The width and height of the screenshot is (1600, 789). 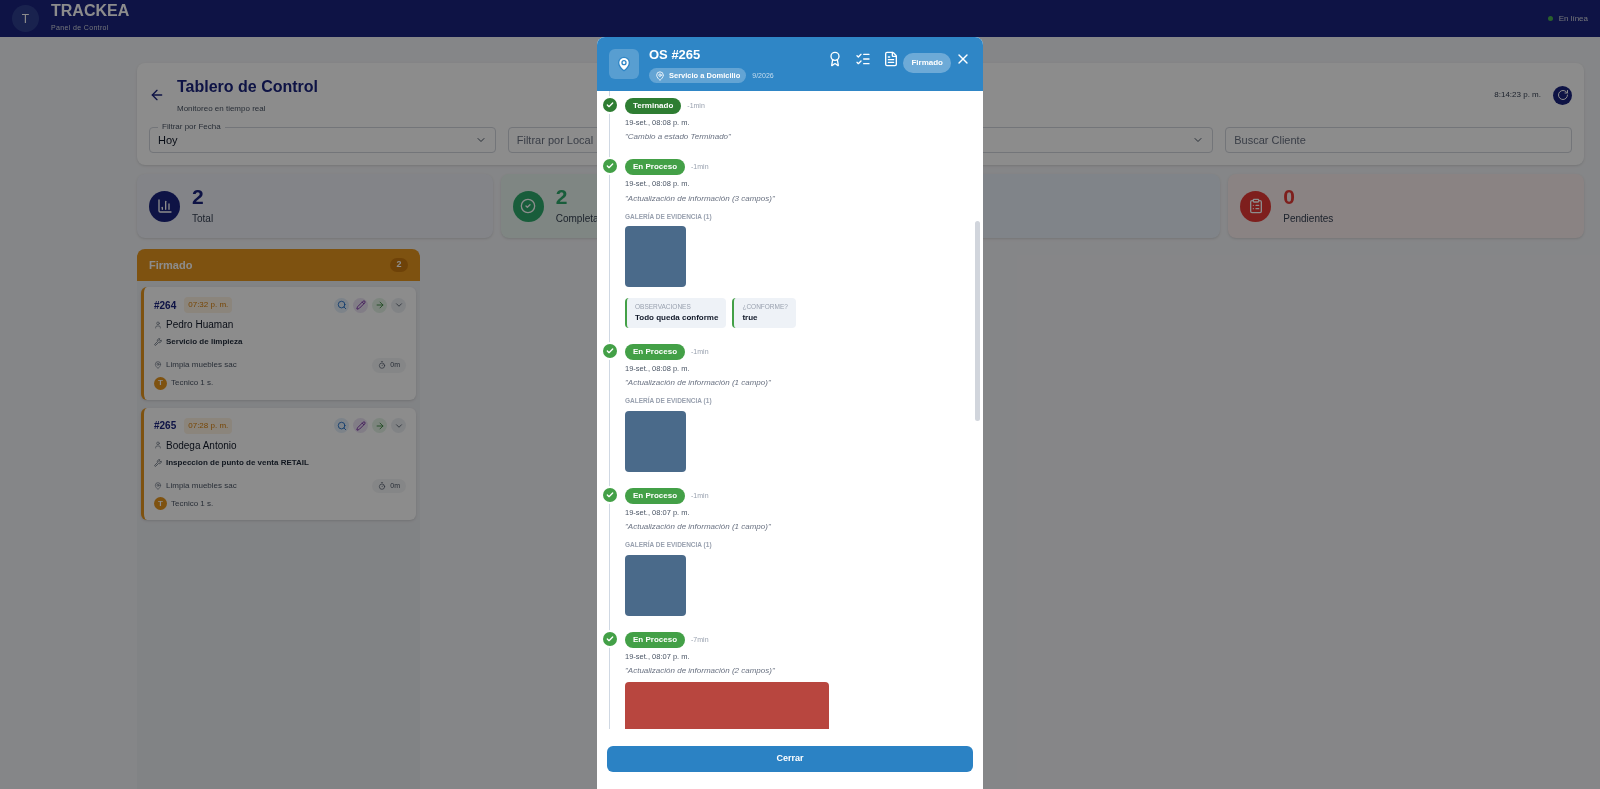 What do you see at coordinates (750, 318) in the screenshot?
I see `chip-value: true` at bounding box center [750, 318].